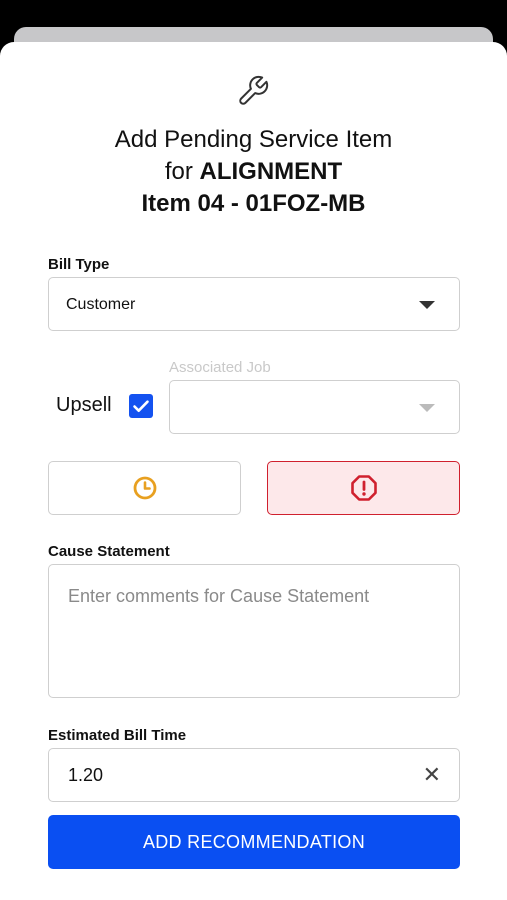 The image size is (507, 900). I want to click on estimated-bill-time-input: 1.20 ✕, so click(254, 775).